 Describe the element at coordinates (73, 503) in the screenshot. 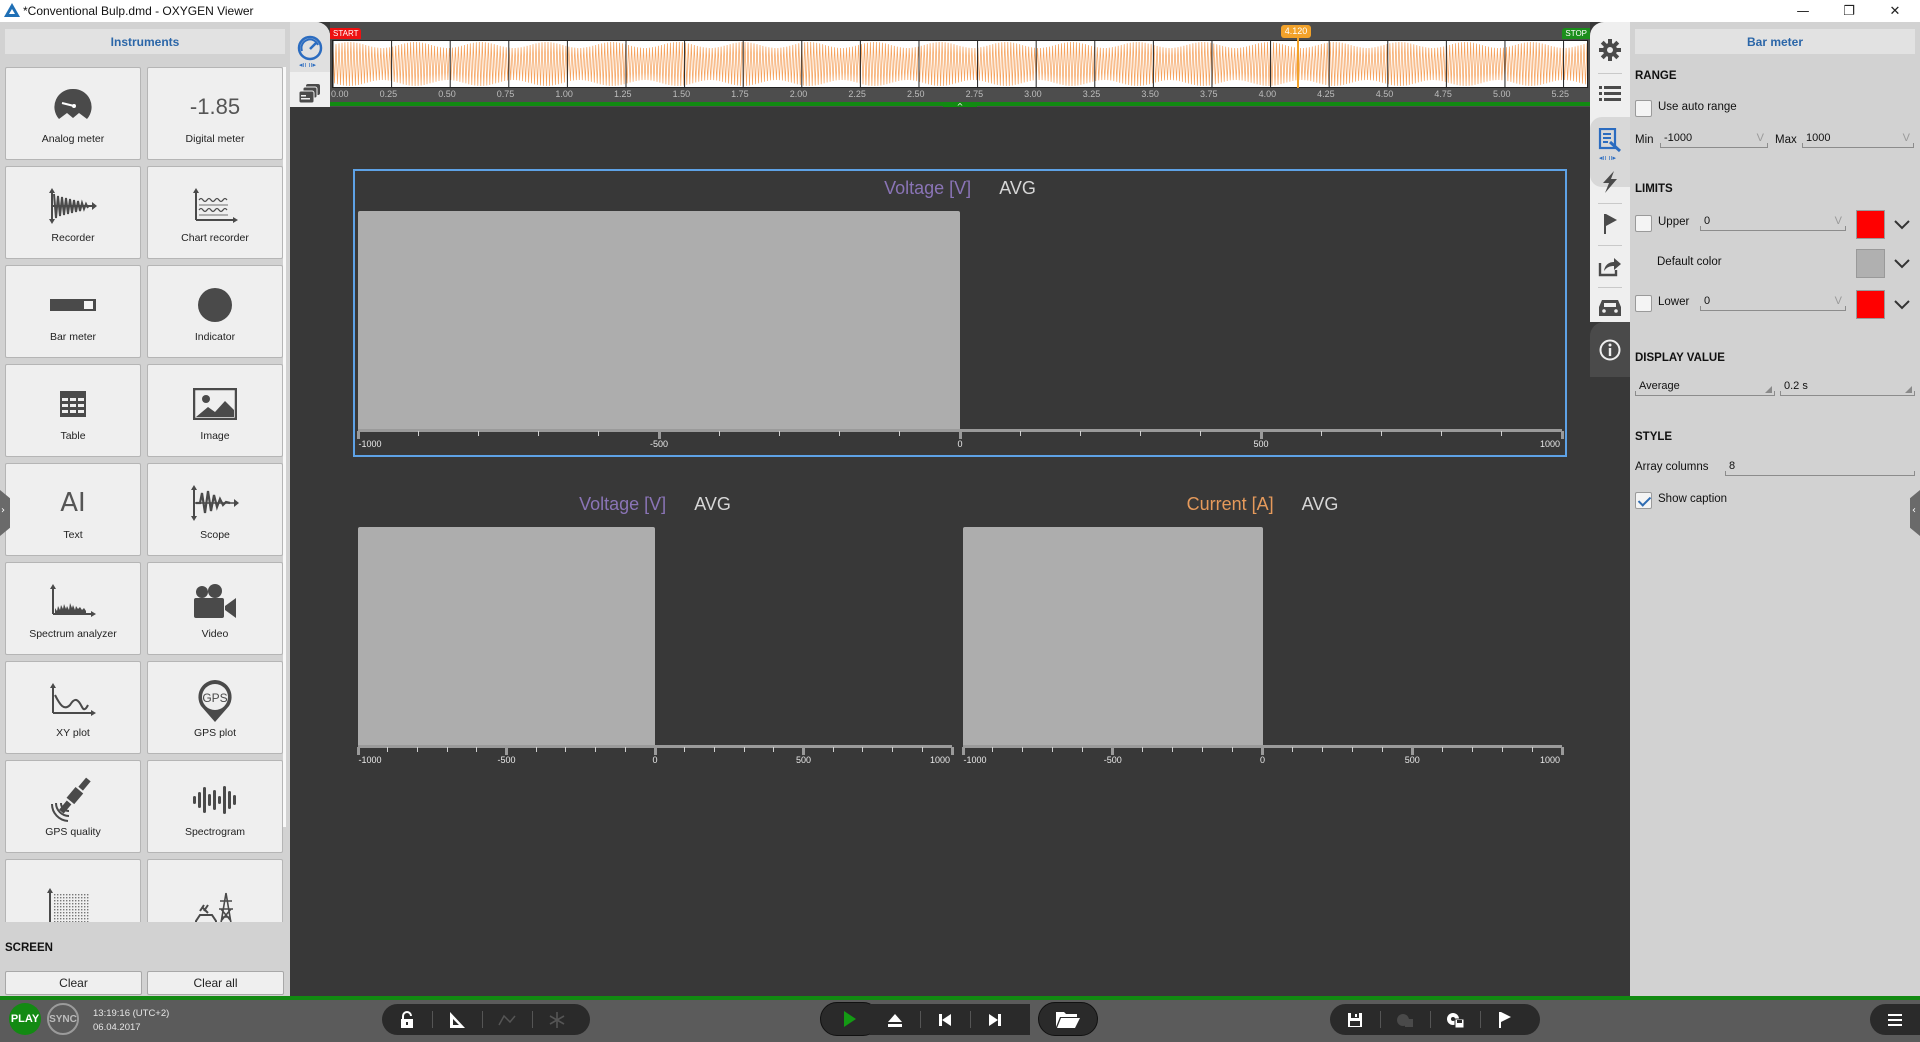

I see `text-icon: AI` at that location.